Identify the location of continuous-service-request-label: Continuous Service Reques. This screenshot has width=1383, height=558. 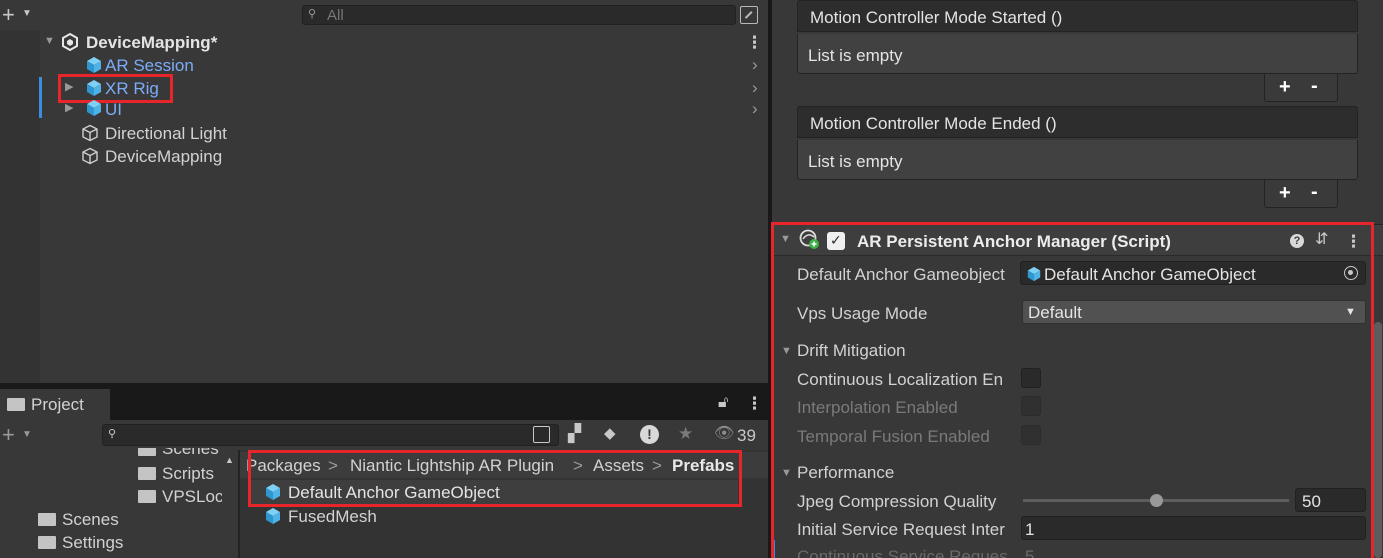
(902, 552).